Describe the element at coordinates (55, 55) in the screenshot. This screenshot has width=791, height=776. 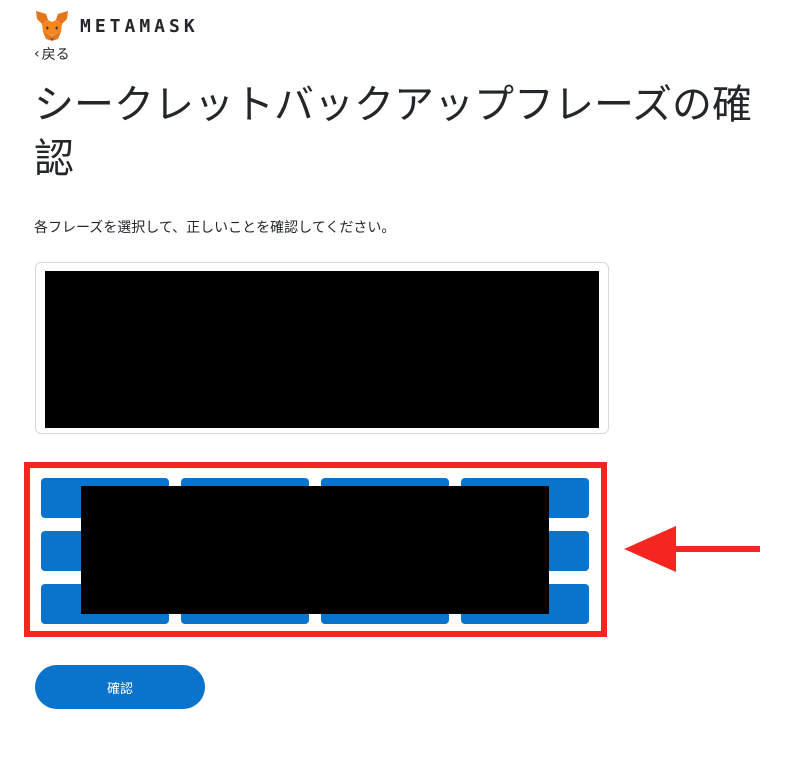
I see `back-label: 戻る` at that location.